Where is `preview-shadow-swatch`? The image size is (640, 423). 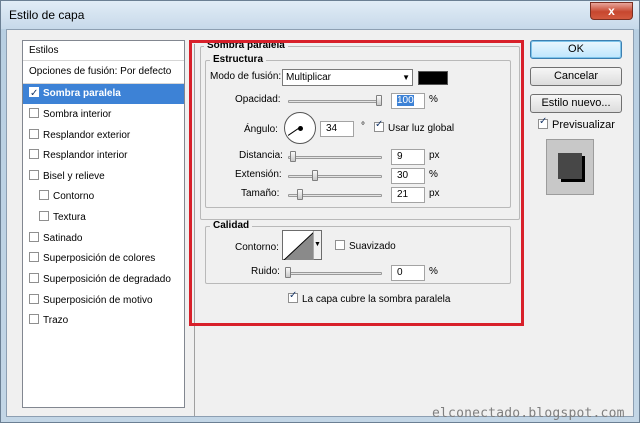 preview-shadow-swatch is located at coordinates (570, 166).